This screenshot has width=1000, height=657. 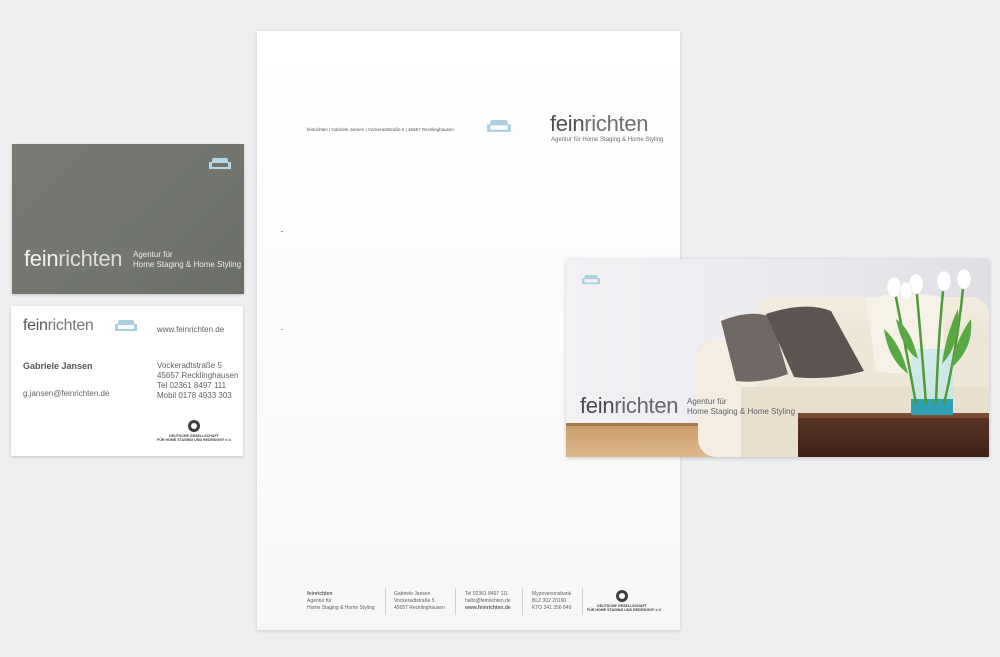 What do you see at coordinates (187, 259) in the screenshot?
I see `card-front-tagline: Agentur für Home Staging & Home Styling` at bounding box center [187, 259].